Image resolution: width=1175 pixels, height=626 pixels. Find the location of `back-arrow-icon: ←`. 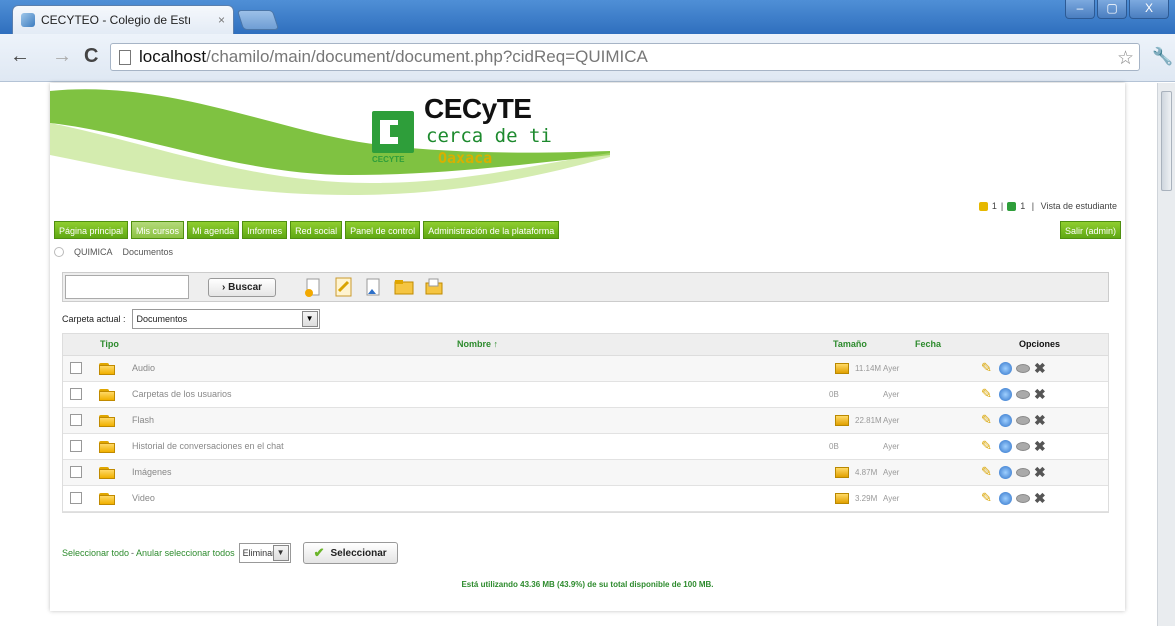

back-arrow-icon: ← is located at coordinates (20, 56).